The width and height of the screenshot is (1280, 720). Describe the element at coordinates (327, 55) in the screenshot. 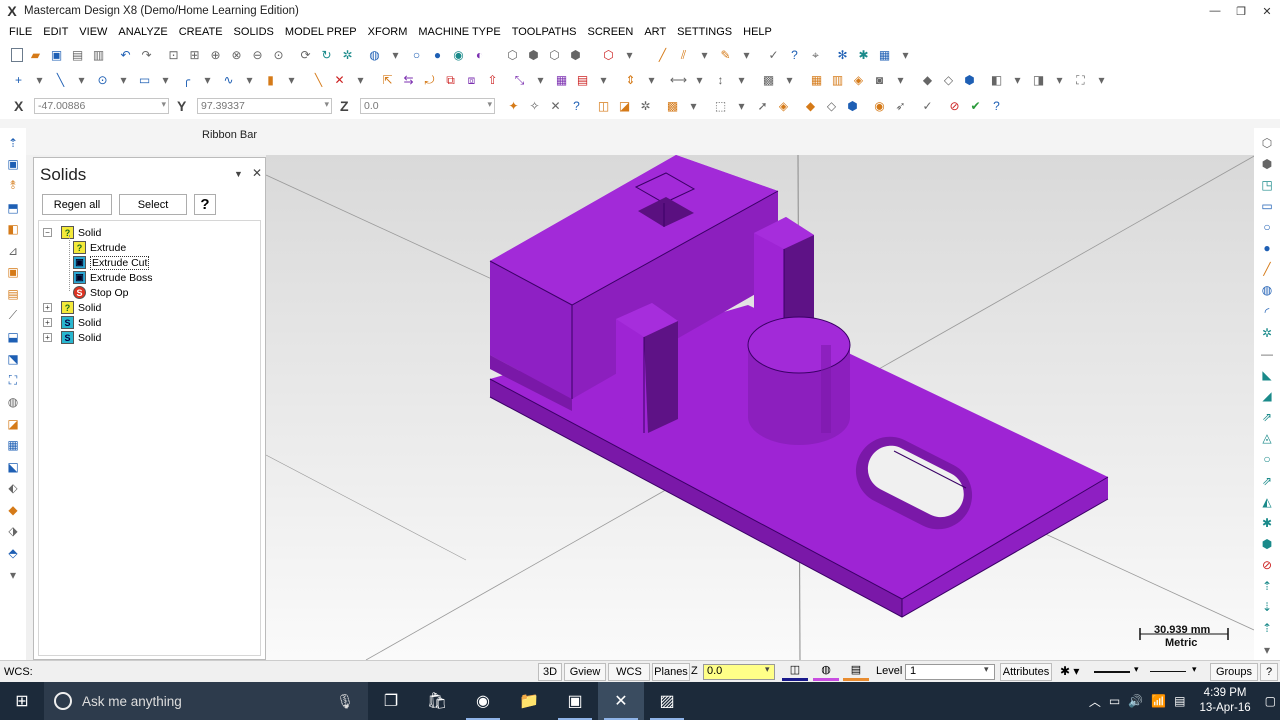

I see `rotate-icon: ↻` at that location.